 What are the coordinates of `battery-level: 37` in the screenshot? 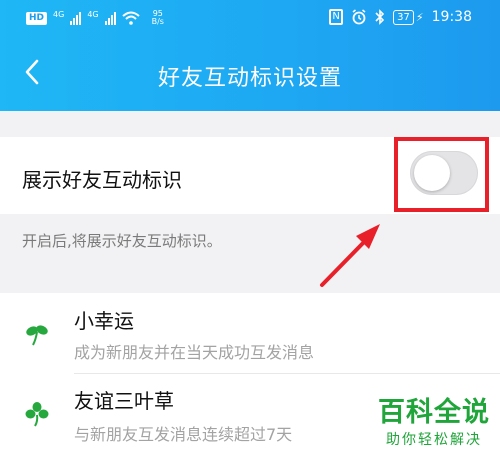 It's located at (403, 17).